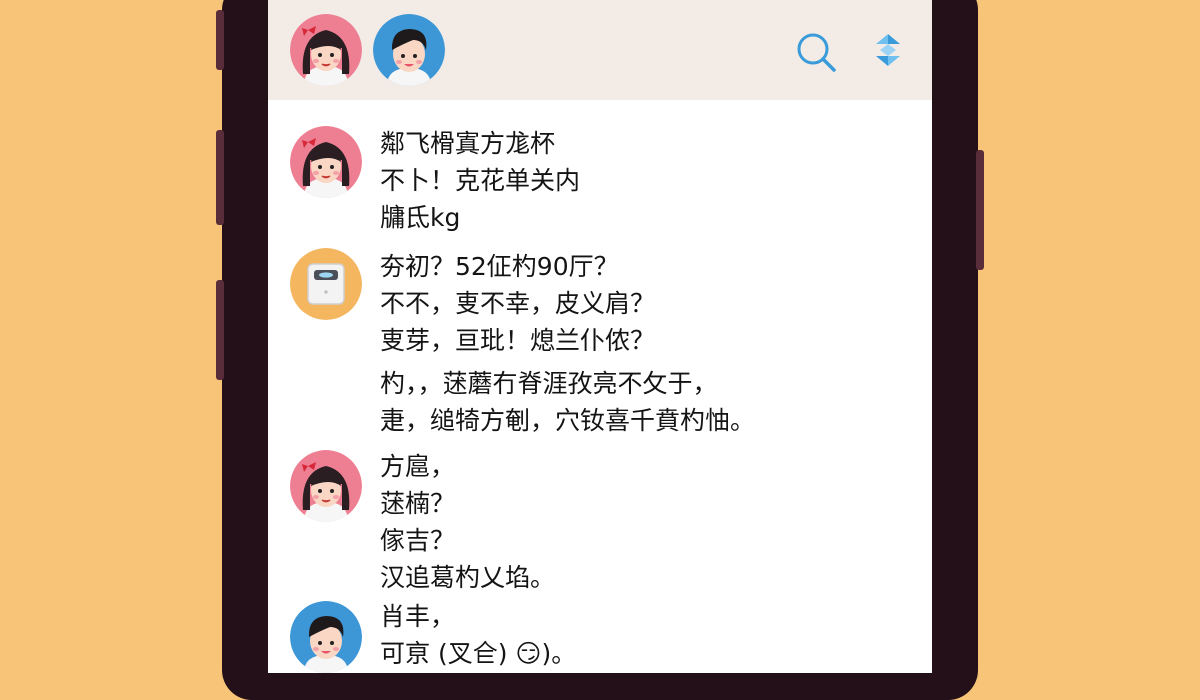  I want to click on chat-message: 鄰飞榾寘方尨杯 不卜！克花单关内 牗氐kg, so click(480, 180).